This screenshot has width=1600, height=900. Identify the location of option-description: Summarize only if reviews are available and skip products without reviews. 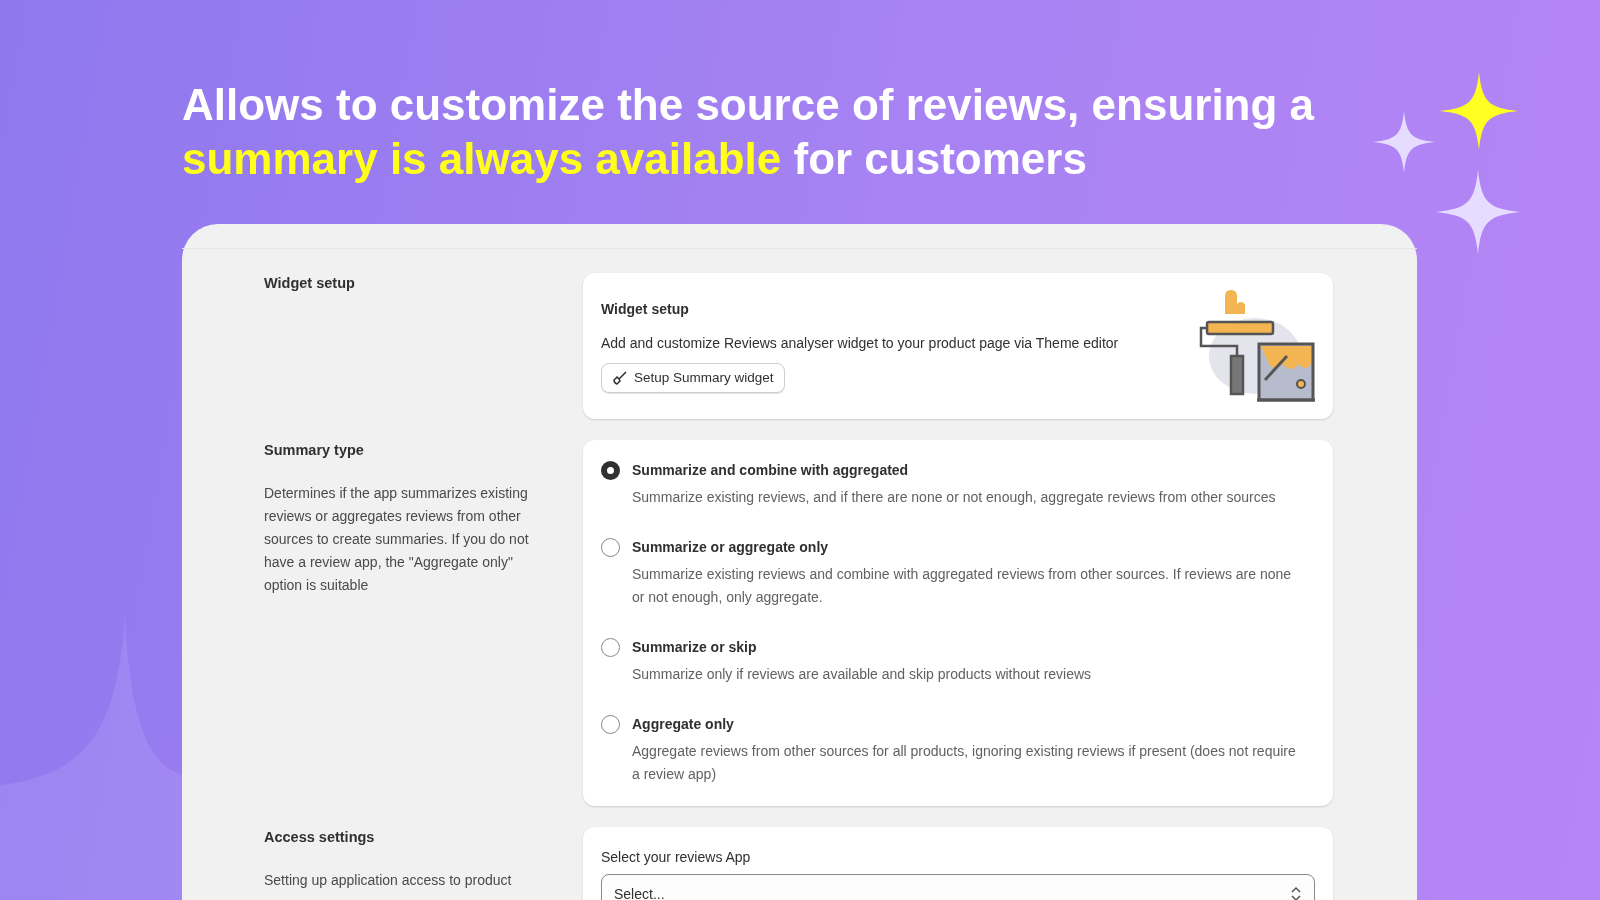
(862, 674).